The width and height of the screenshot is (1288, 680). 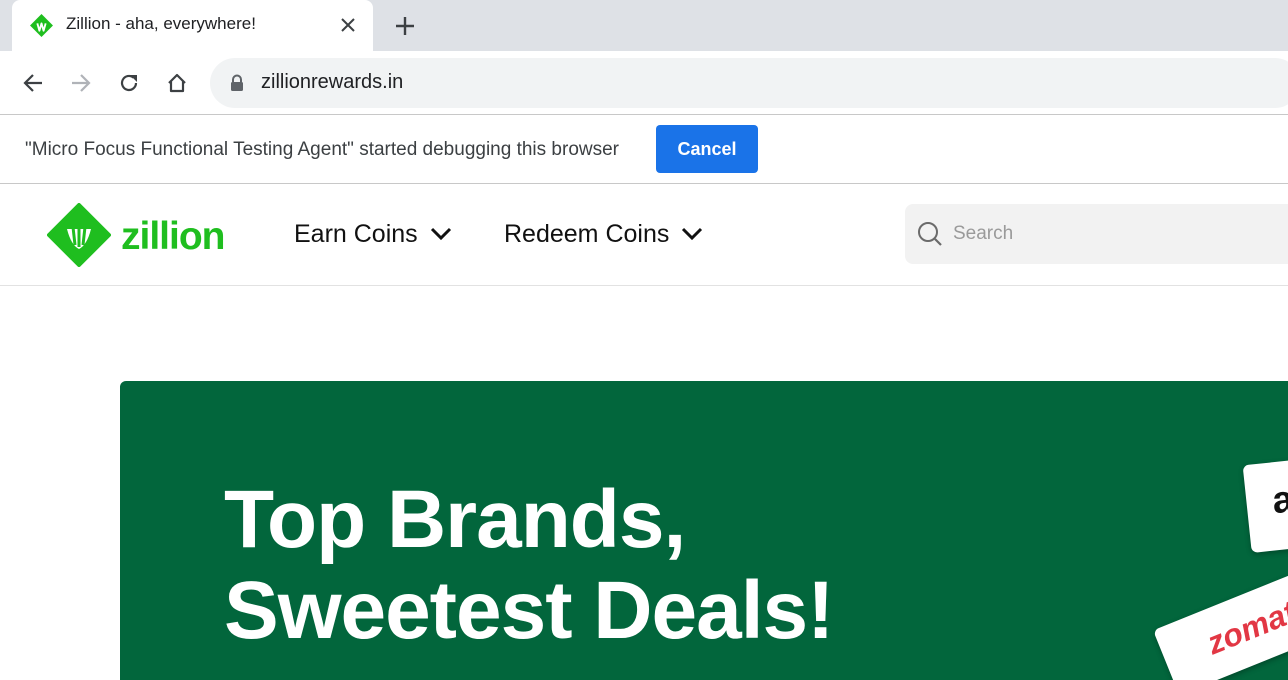 What do you see at coordinates (529, 610) in the screenshot?
I see `banner-headline-line-2: Sweetest Deals!` at bounding box center [529, 610].